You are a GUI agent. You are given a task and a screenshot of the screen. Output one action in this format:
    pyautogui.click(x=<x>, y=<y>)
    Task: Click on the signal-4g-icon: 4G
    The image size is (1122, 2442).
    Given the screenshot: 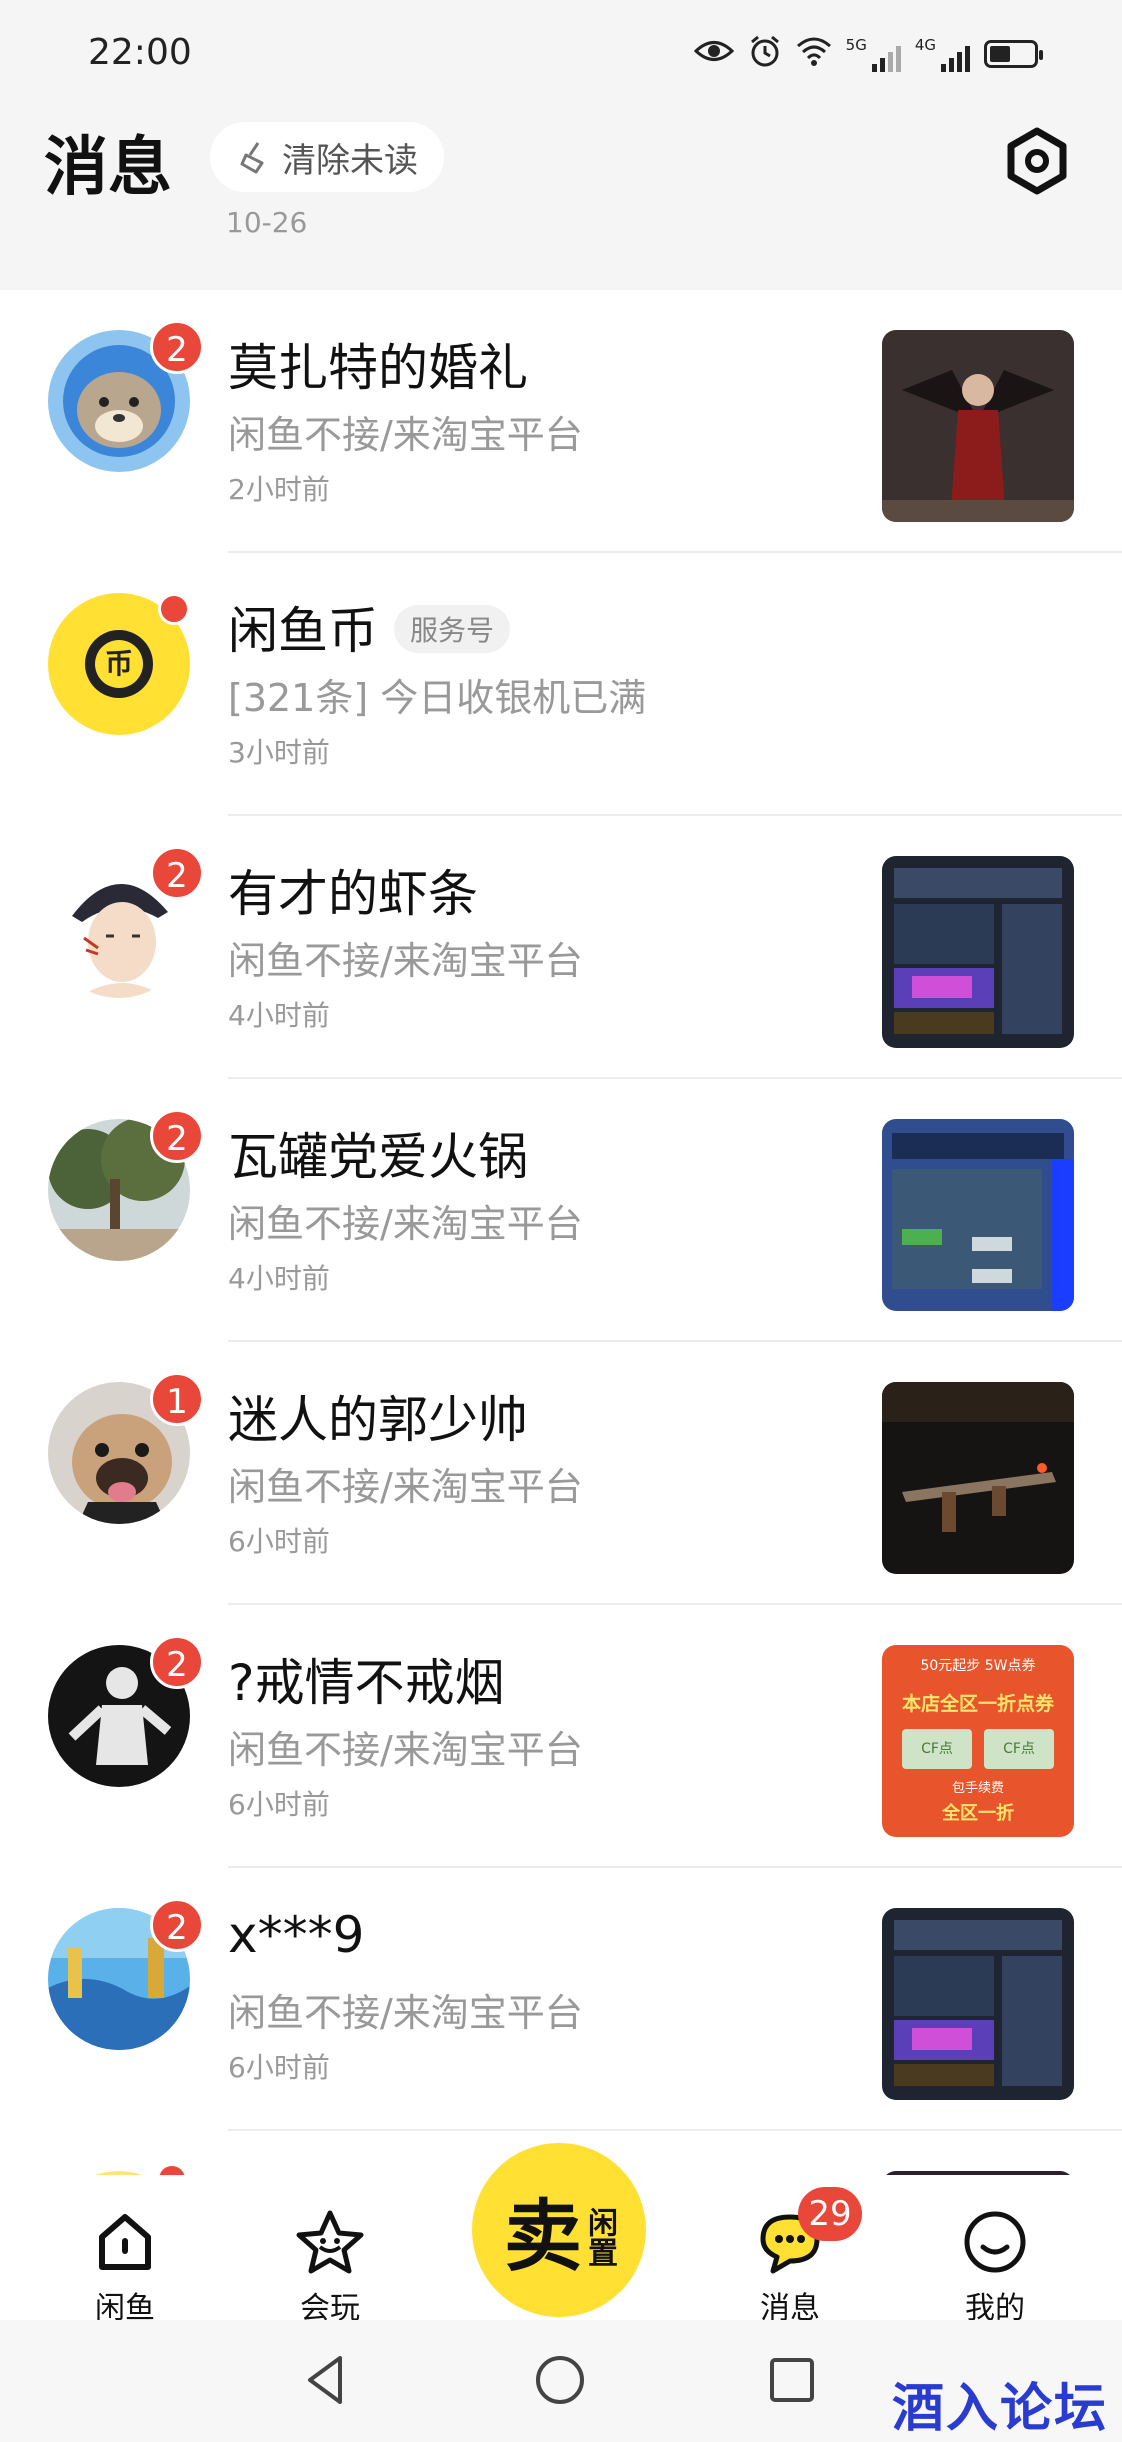 What is the action you would take?
    pyautogui.click(x=942, y=54)
    